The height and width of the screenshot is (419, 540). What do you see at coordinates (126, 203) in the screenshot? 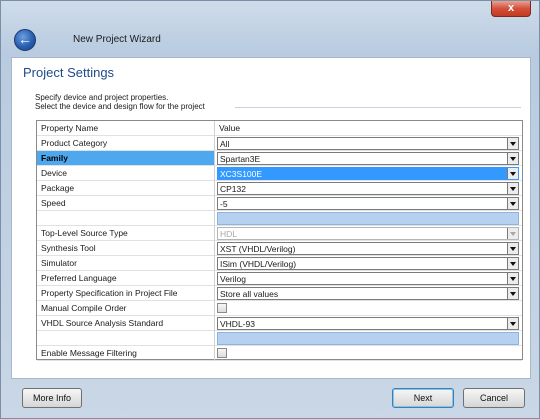
I see `property-name: Speed` at bounding box center [126, 203].